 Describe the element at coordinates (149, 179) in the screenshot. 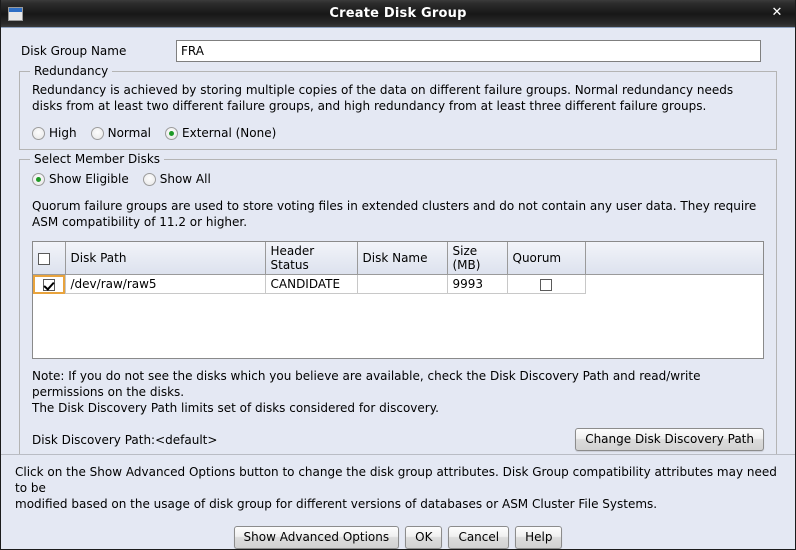

I see `radio-show-all-icon` at that location.